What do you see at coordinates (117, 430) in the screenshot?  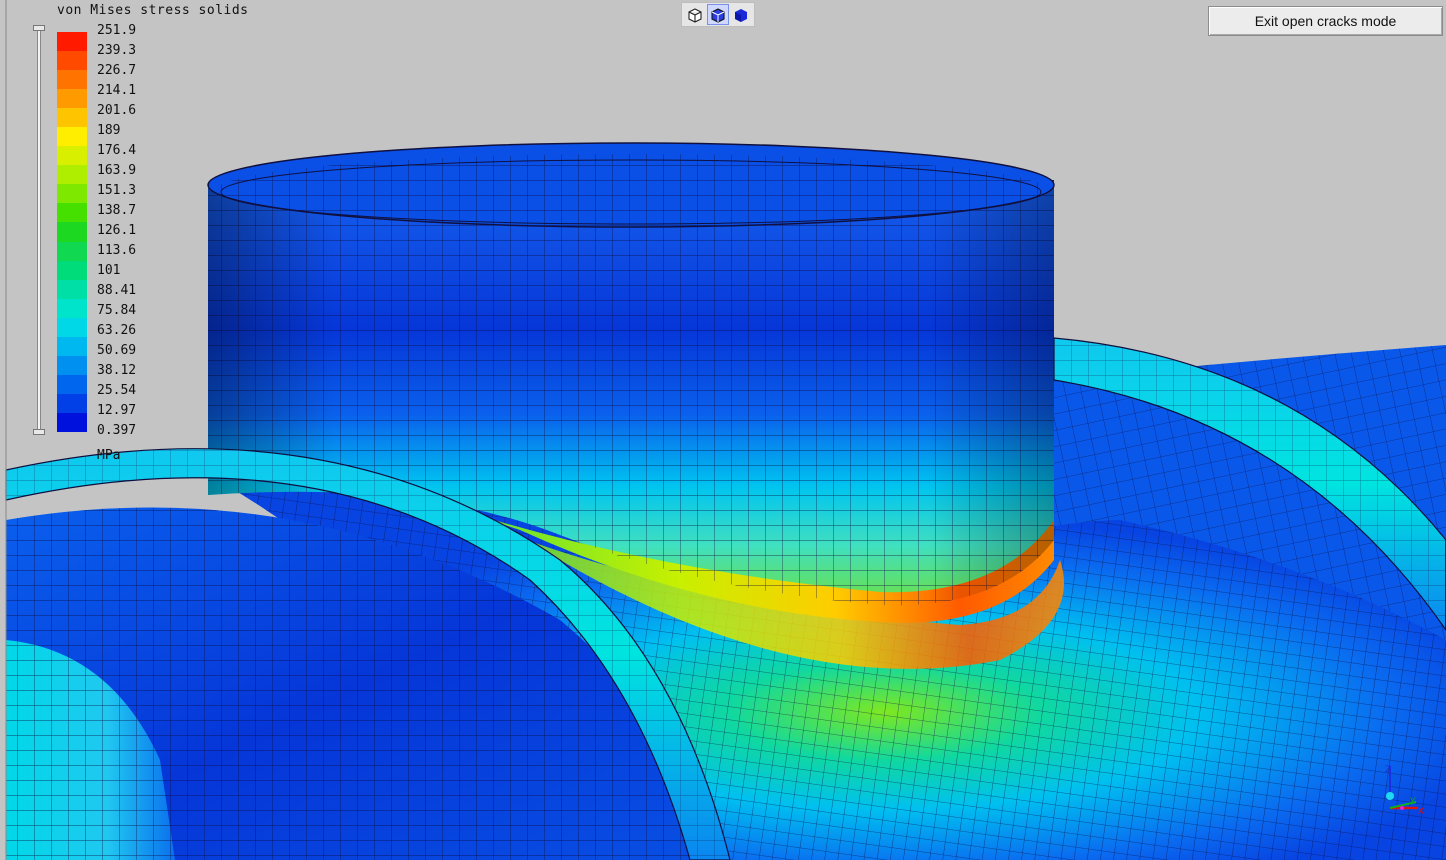 I see `legend-value-label: 0.397` at bounding box center [117, 430].